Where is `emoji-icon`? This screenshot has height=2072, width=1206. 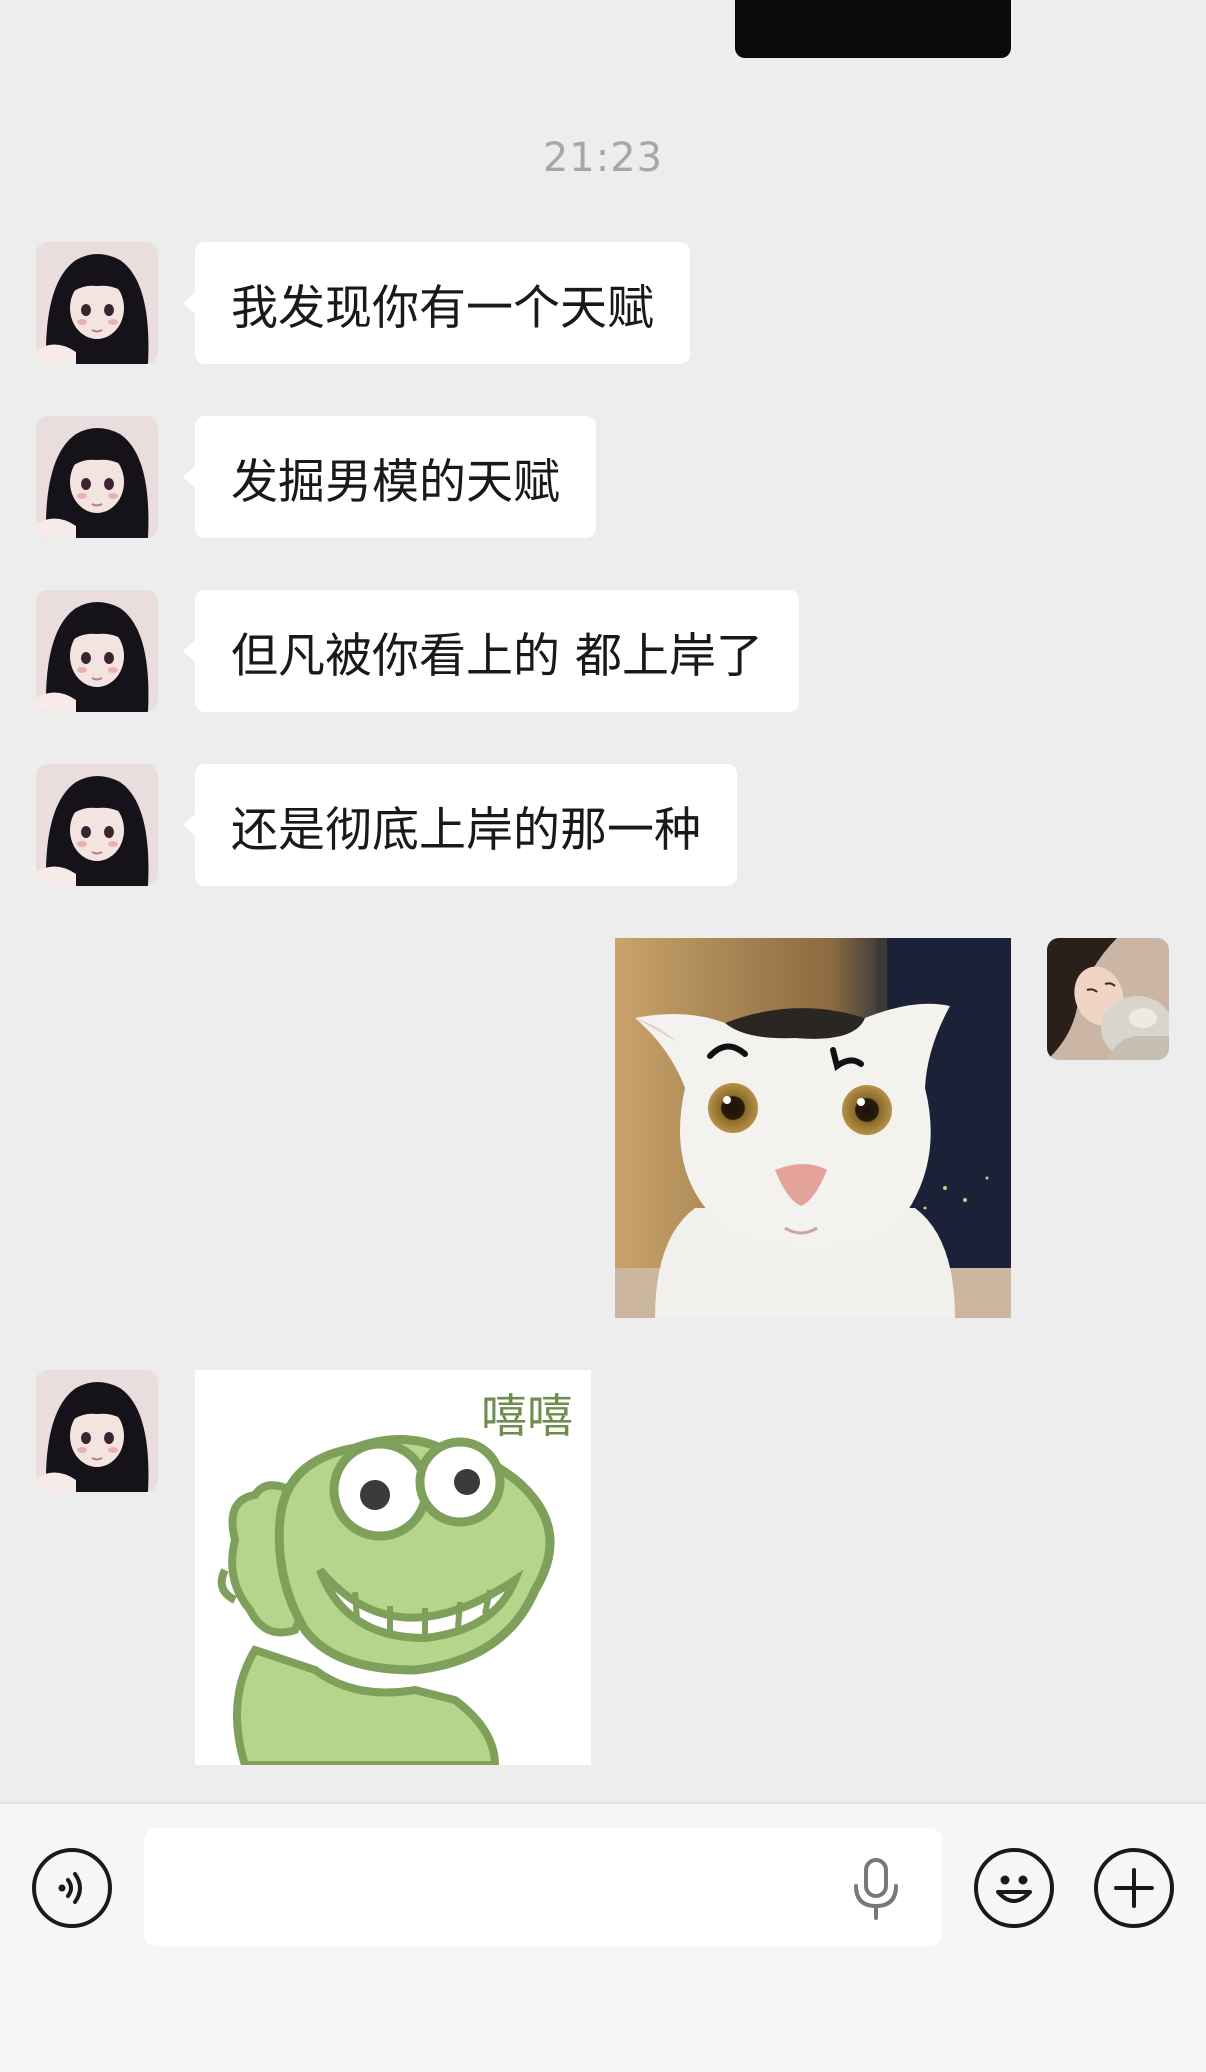
emoji-icon is located at coordinates (1014, 1888).